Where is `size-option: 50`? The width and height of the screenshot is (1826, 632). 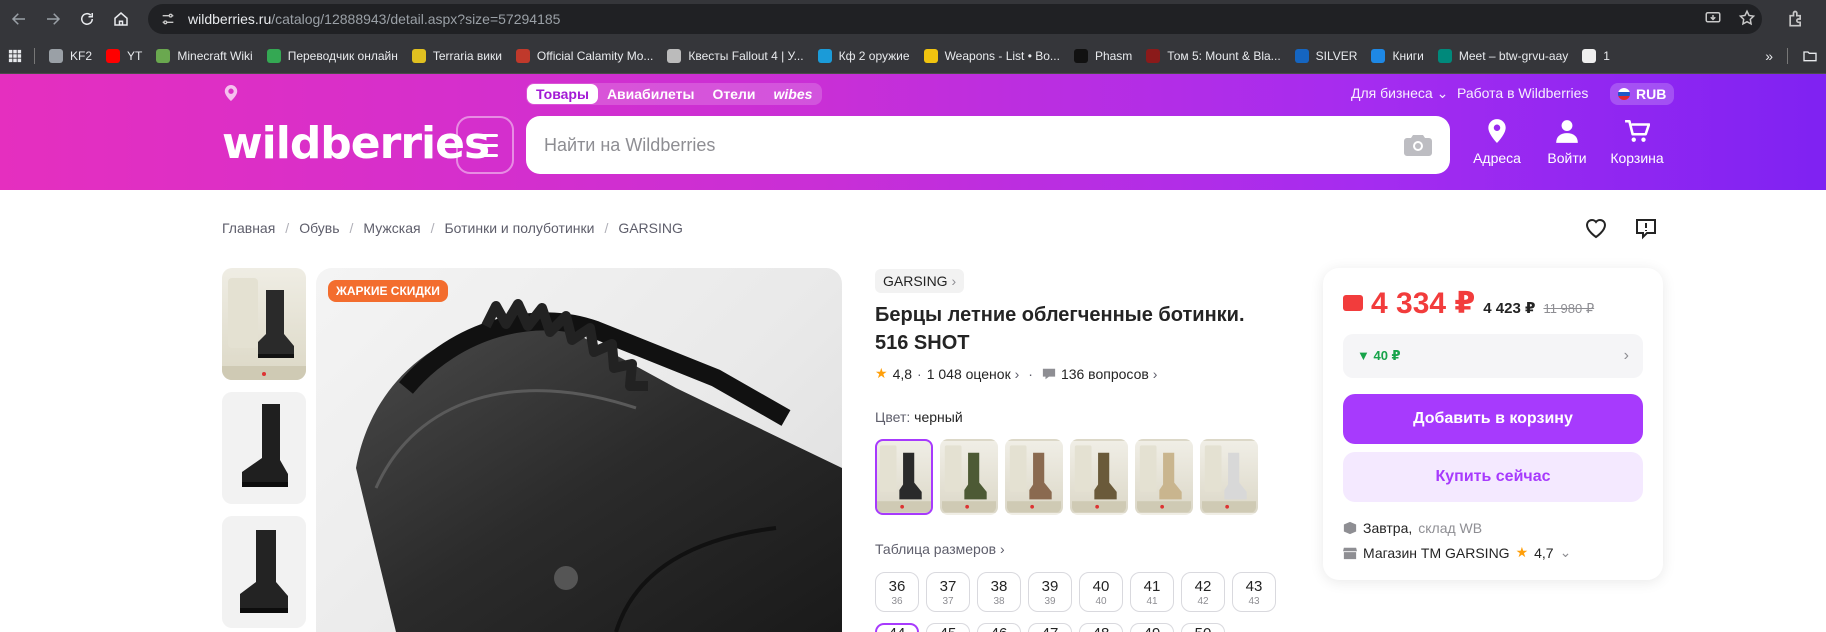 size-option: 50 is located at coordinates (1203, 627).